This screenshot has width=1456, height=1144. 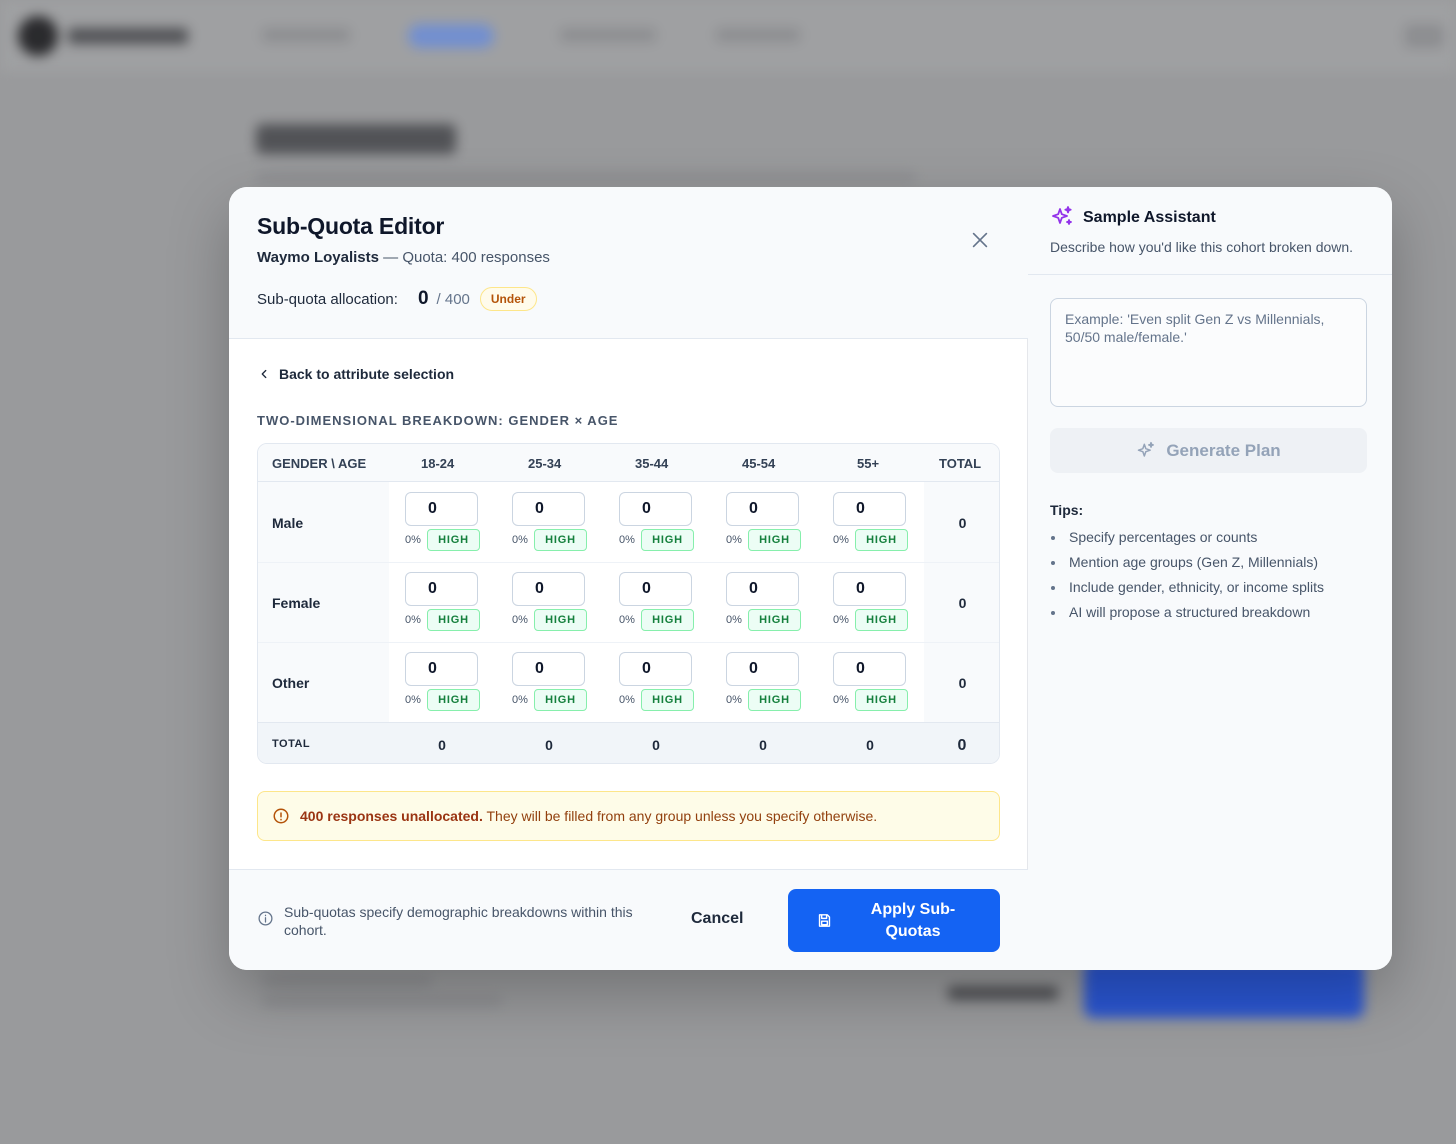 What do you see at coordinates (1187, 562) in the screenshot?
I see `tip-item: Mention age groups (Gen Z, Millennials)` at bounding box center [1187, 562].